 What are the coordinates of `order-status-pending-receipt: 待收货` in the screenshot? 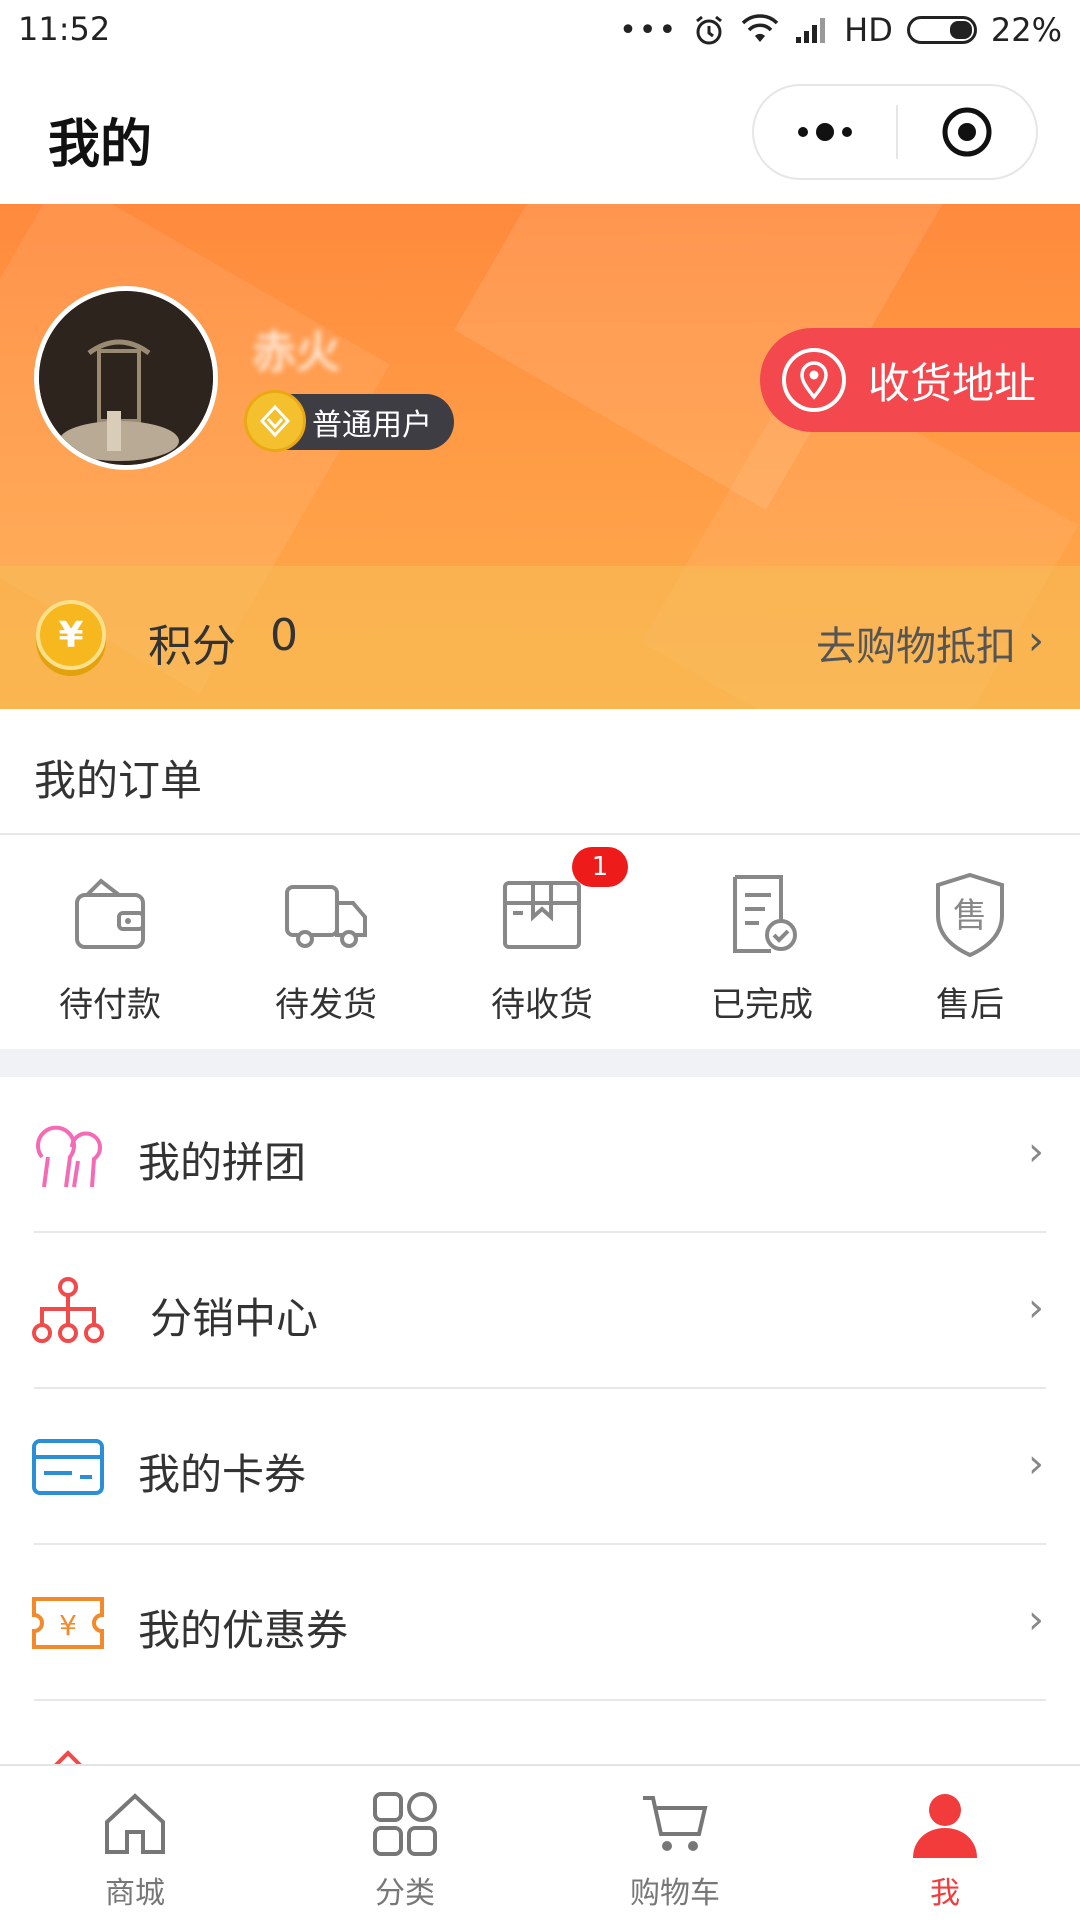 It's located at (542, 949).